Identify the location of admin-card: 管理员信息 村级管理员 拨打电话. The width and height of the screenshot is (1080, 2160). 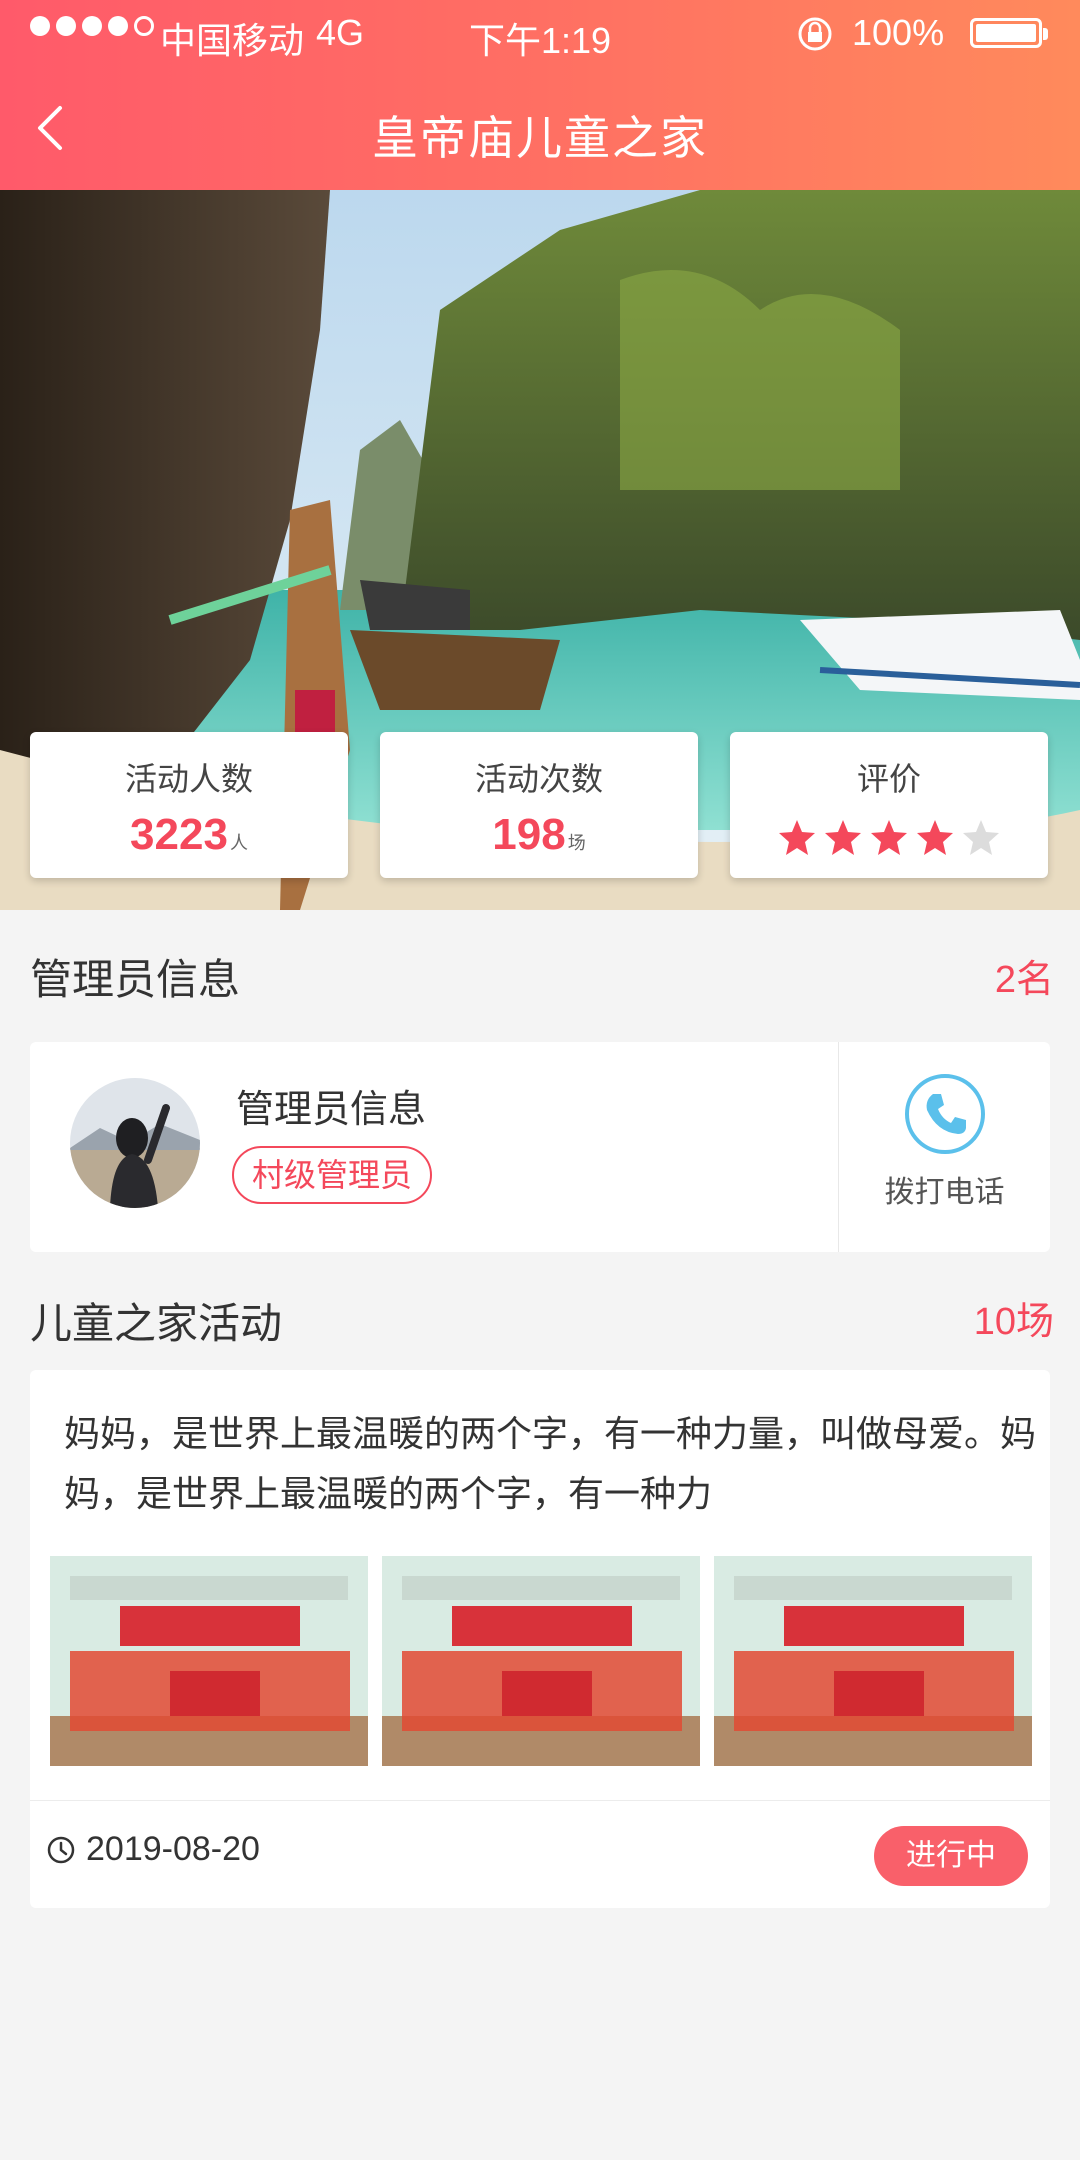
(540, 1147).